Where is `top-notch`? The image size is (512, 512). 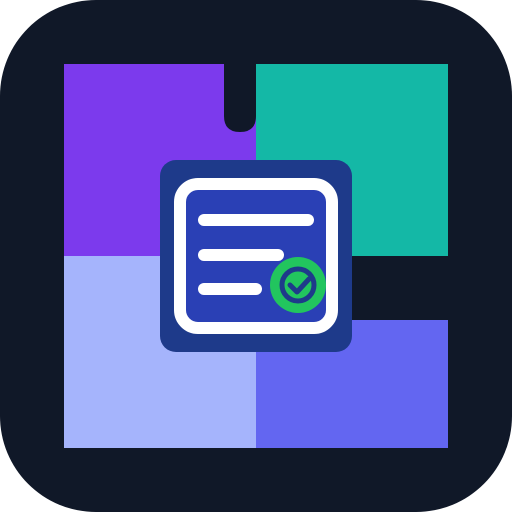 top-notch is located at coordinates (240, 98).